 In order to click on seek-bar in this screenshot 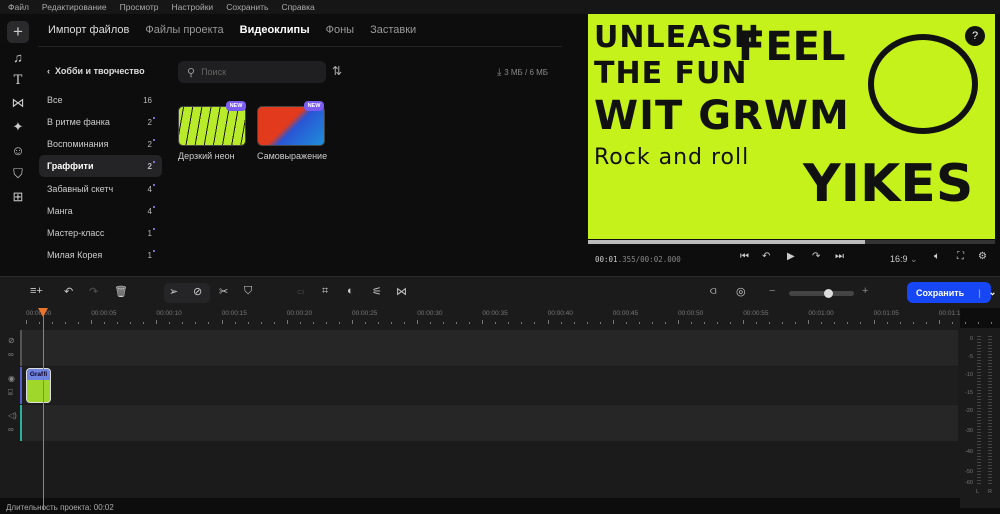, I will do `click(791, 242)`.